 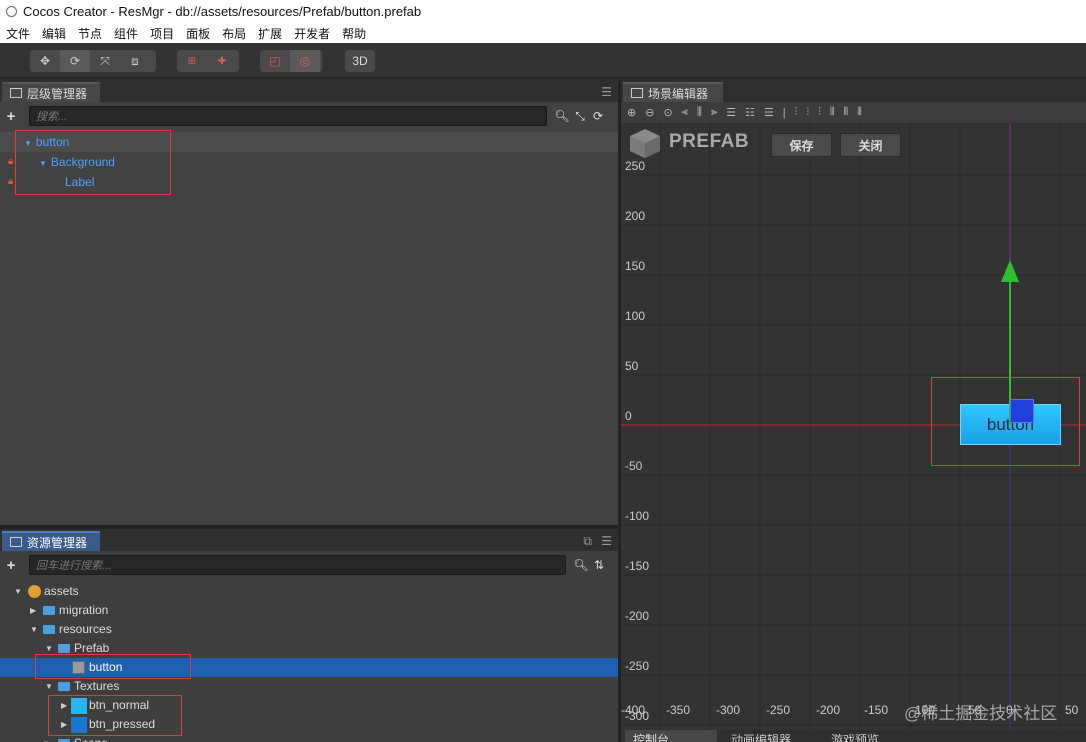 I want to click on app-icon, so click(x=11, y=11).